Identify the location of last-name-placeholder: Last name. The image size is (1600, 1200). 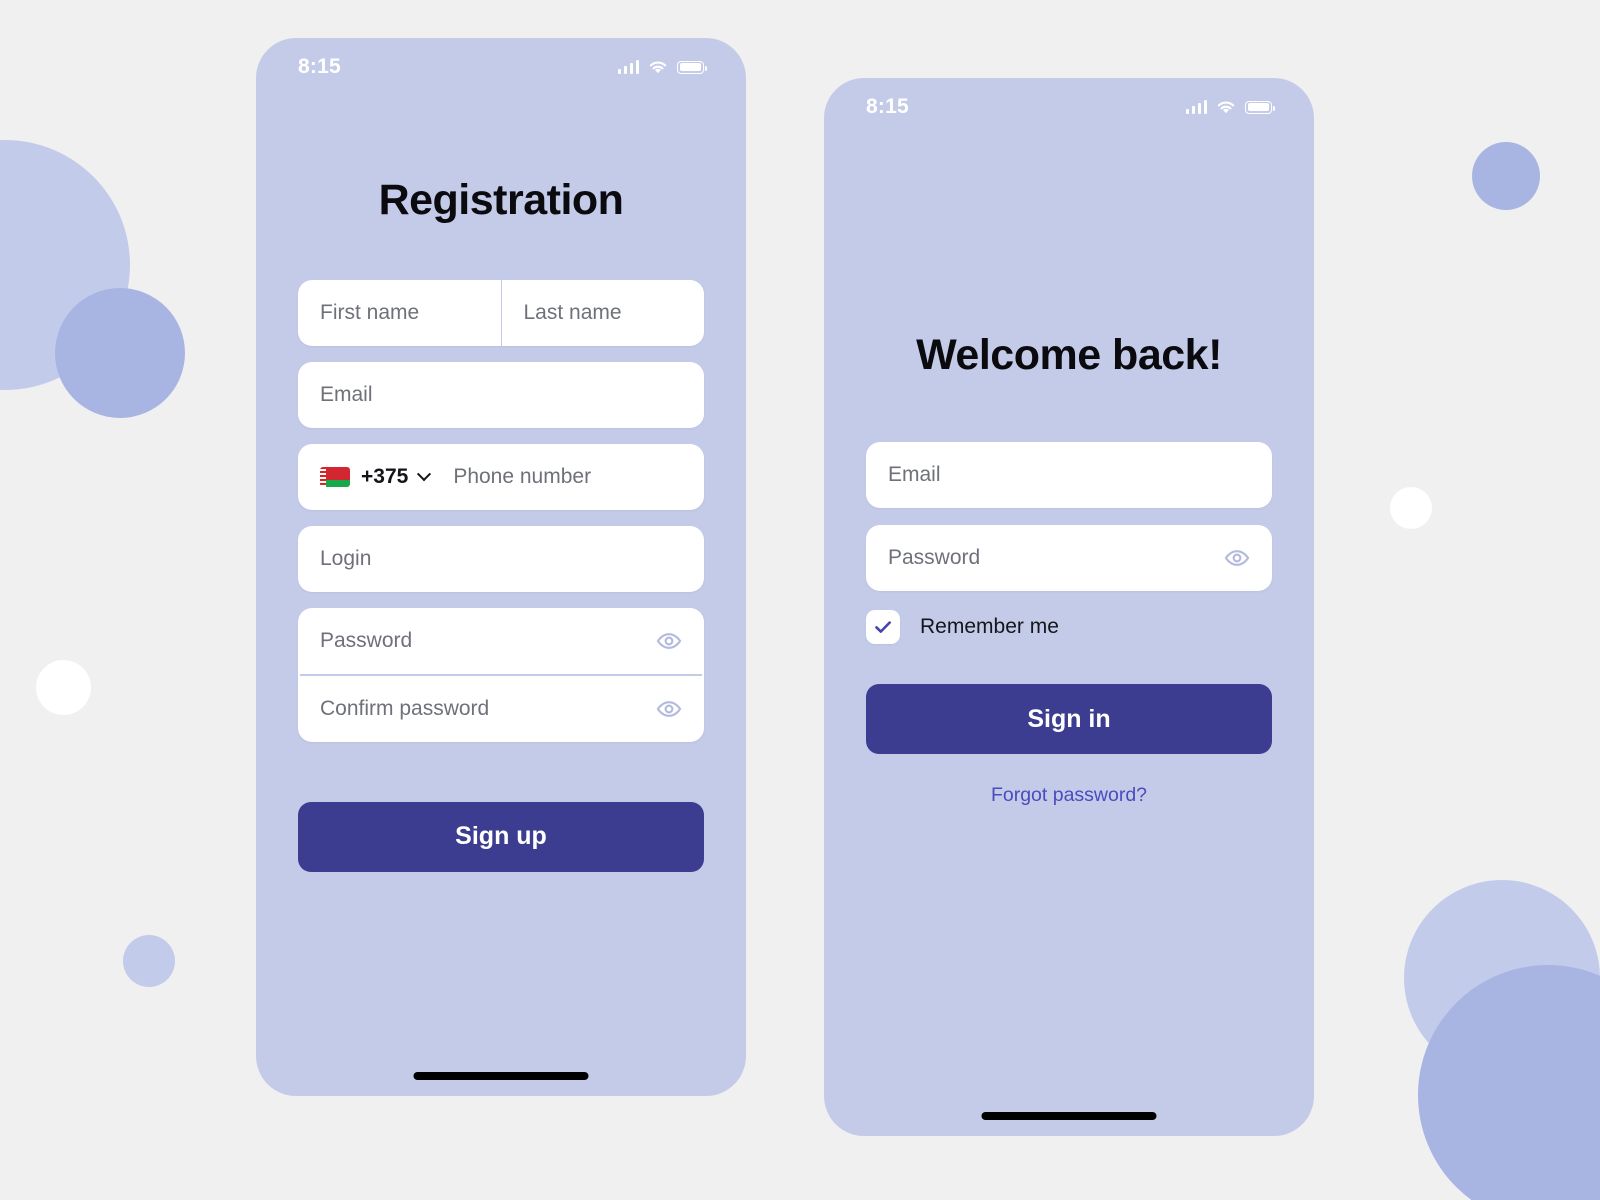
(572, 312).